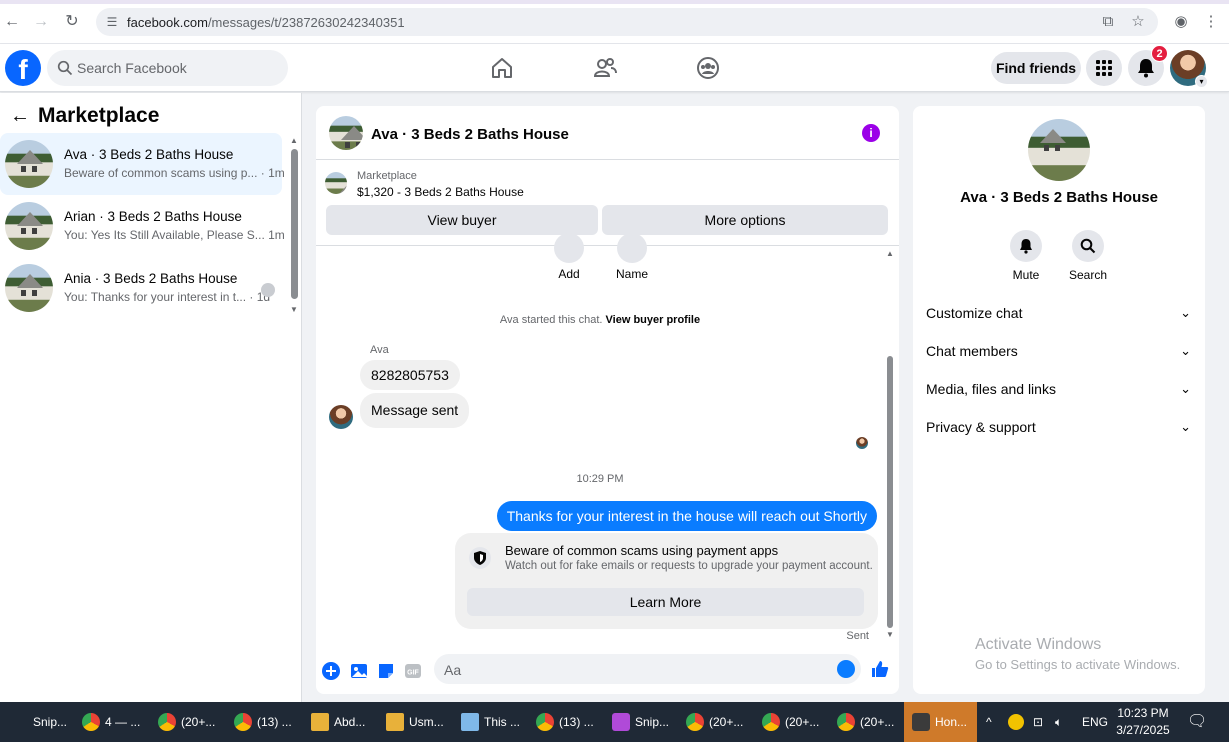 The height and width of the screenshot is (742, 1229). What do you see at coordinates (502, 68) in the screenshot?
I see `home-icon` at bounding box center [502, 68].